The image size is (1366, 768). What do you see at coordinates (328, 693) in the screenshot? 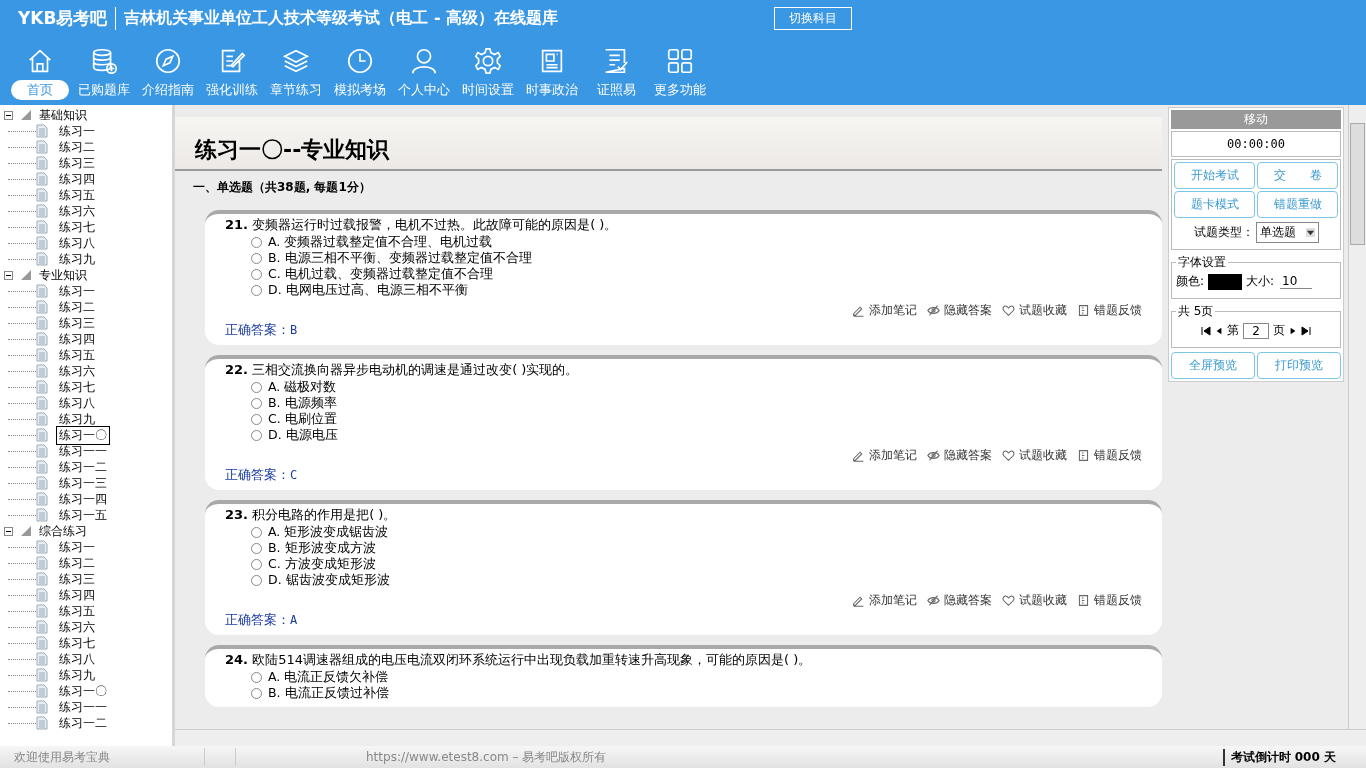
I see `option-label: B. 电流正反馈过补偿` at bounding box center [328, 693].